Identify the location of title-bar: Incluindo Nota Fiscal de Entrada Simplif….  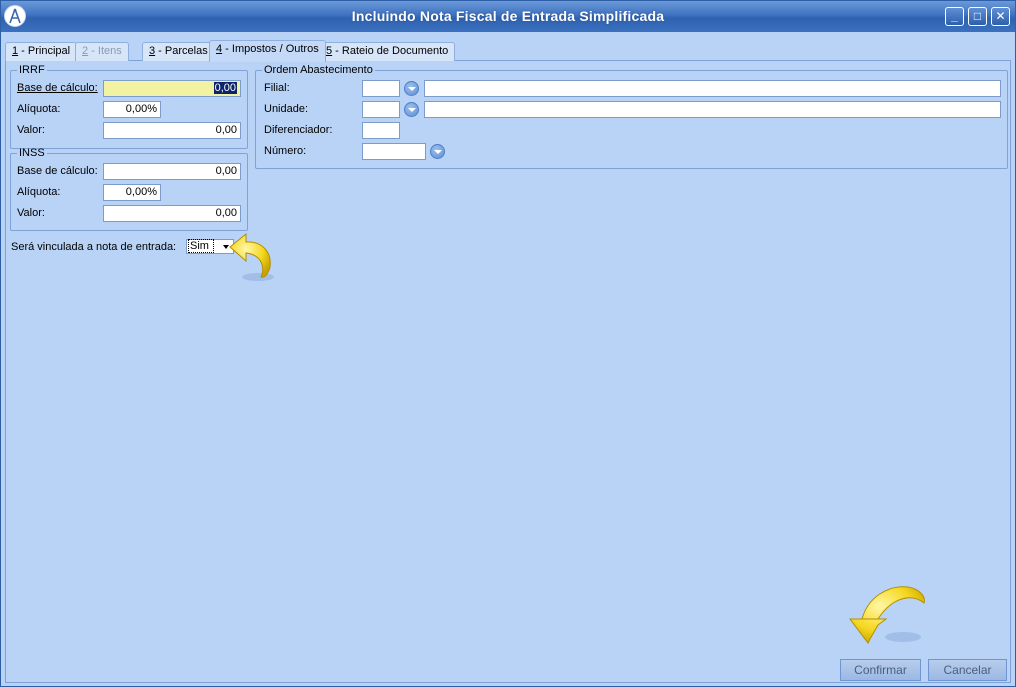
(508, 16).